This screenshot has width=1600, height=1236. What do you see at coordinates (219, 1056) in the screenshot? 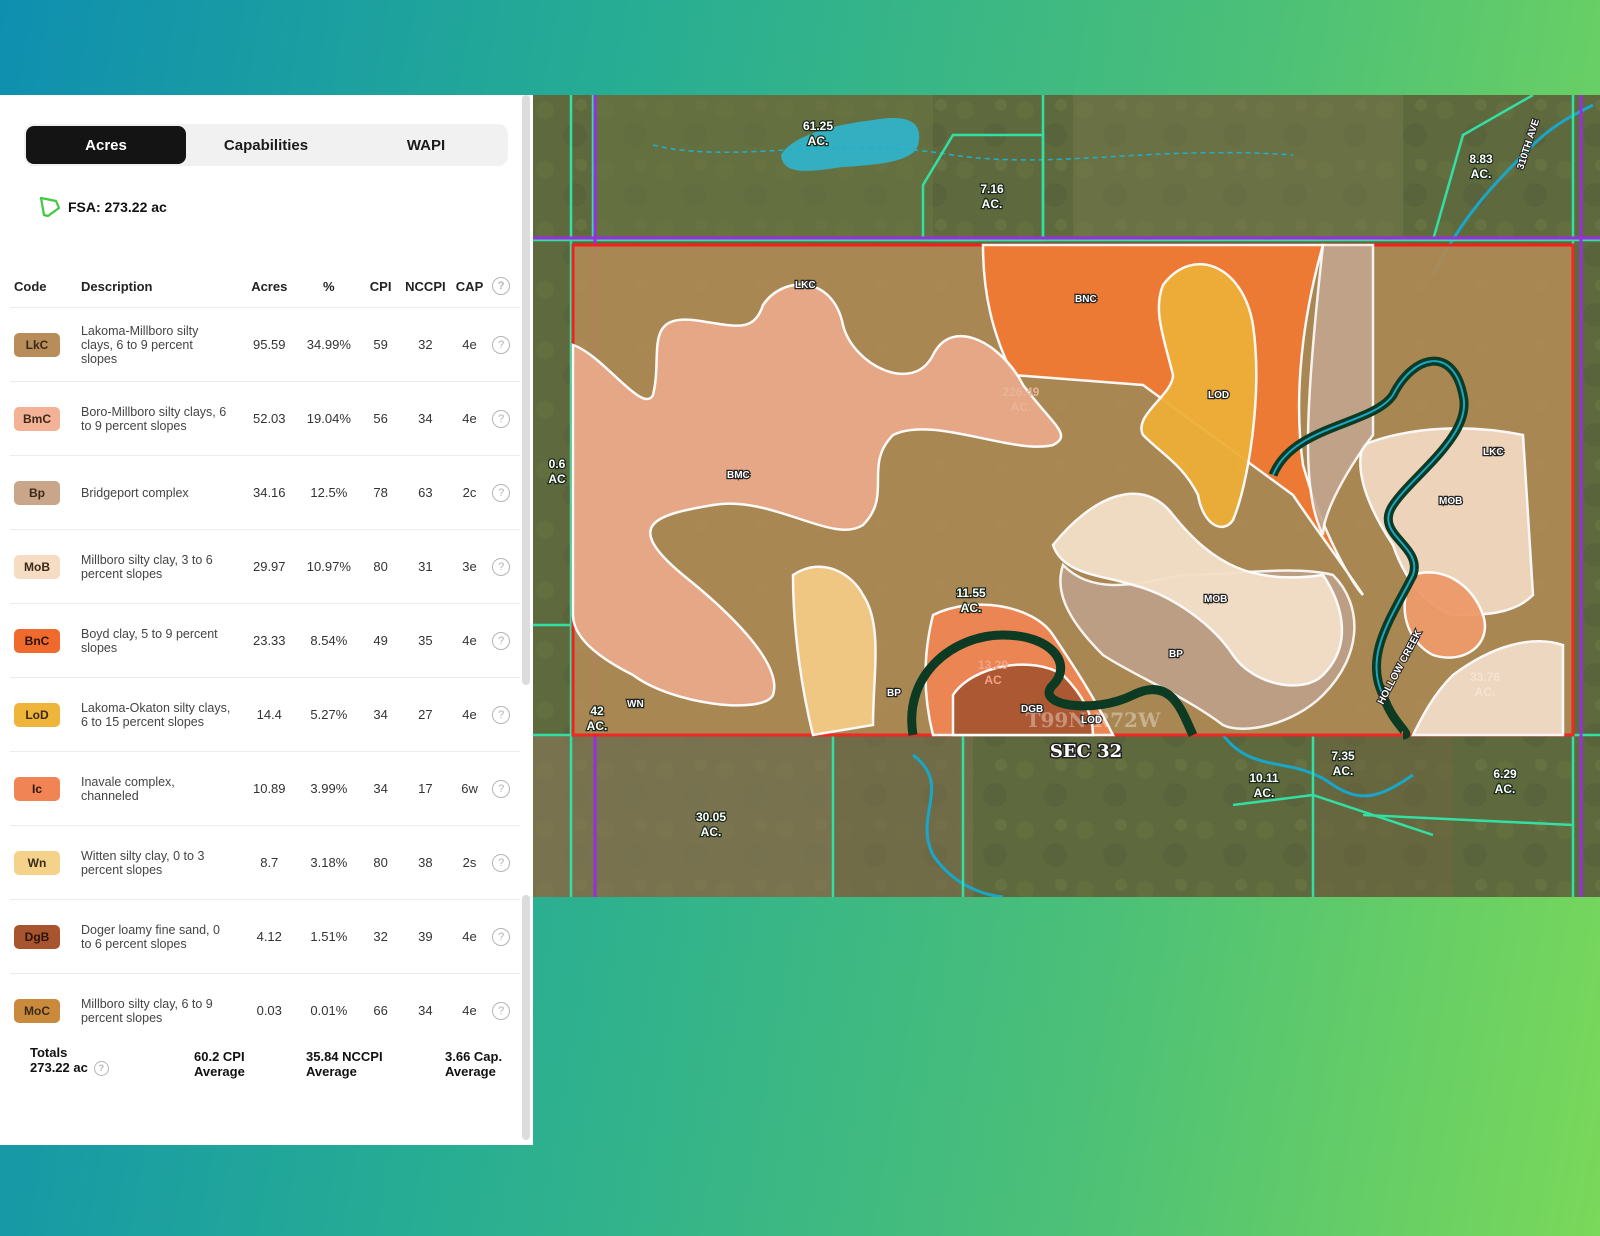
I see `cpi-average-value: 60.2 CPI` at bounding box center [219, 1056].